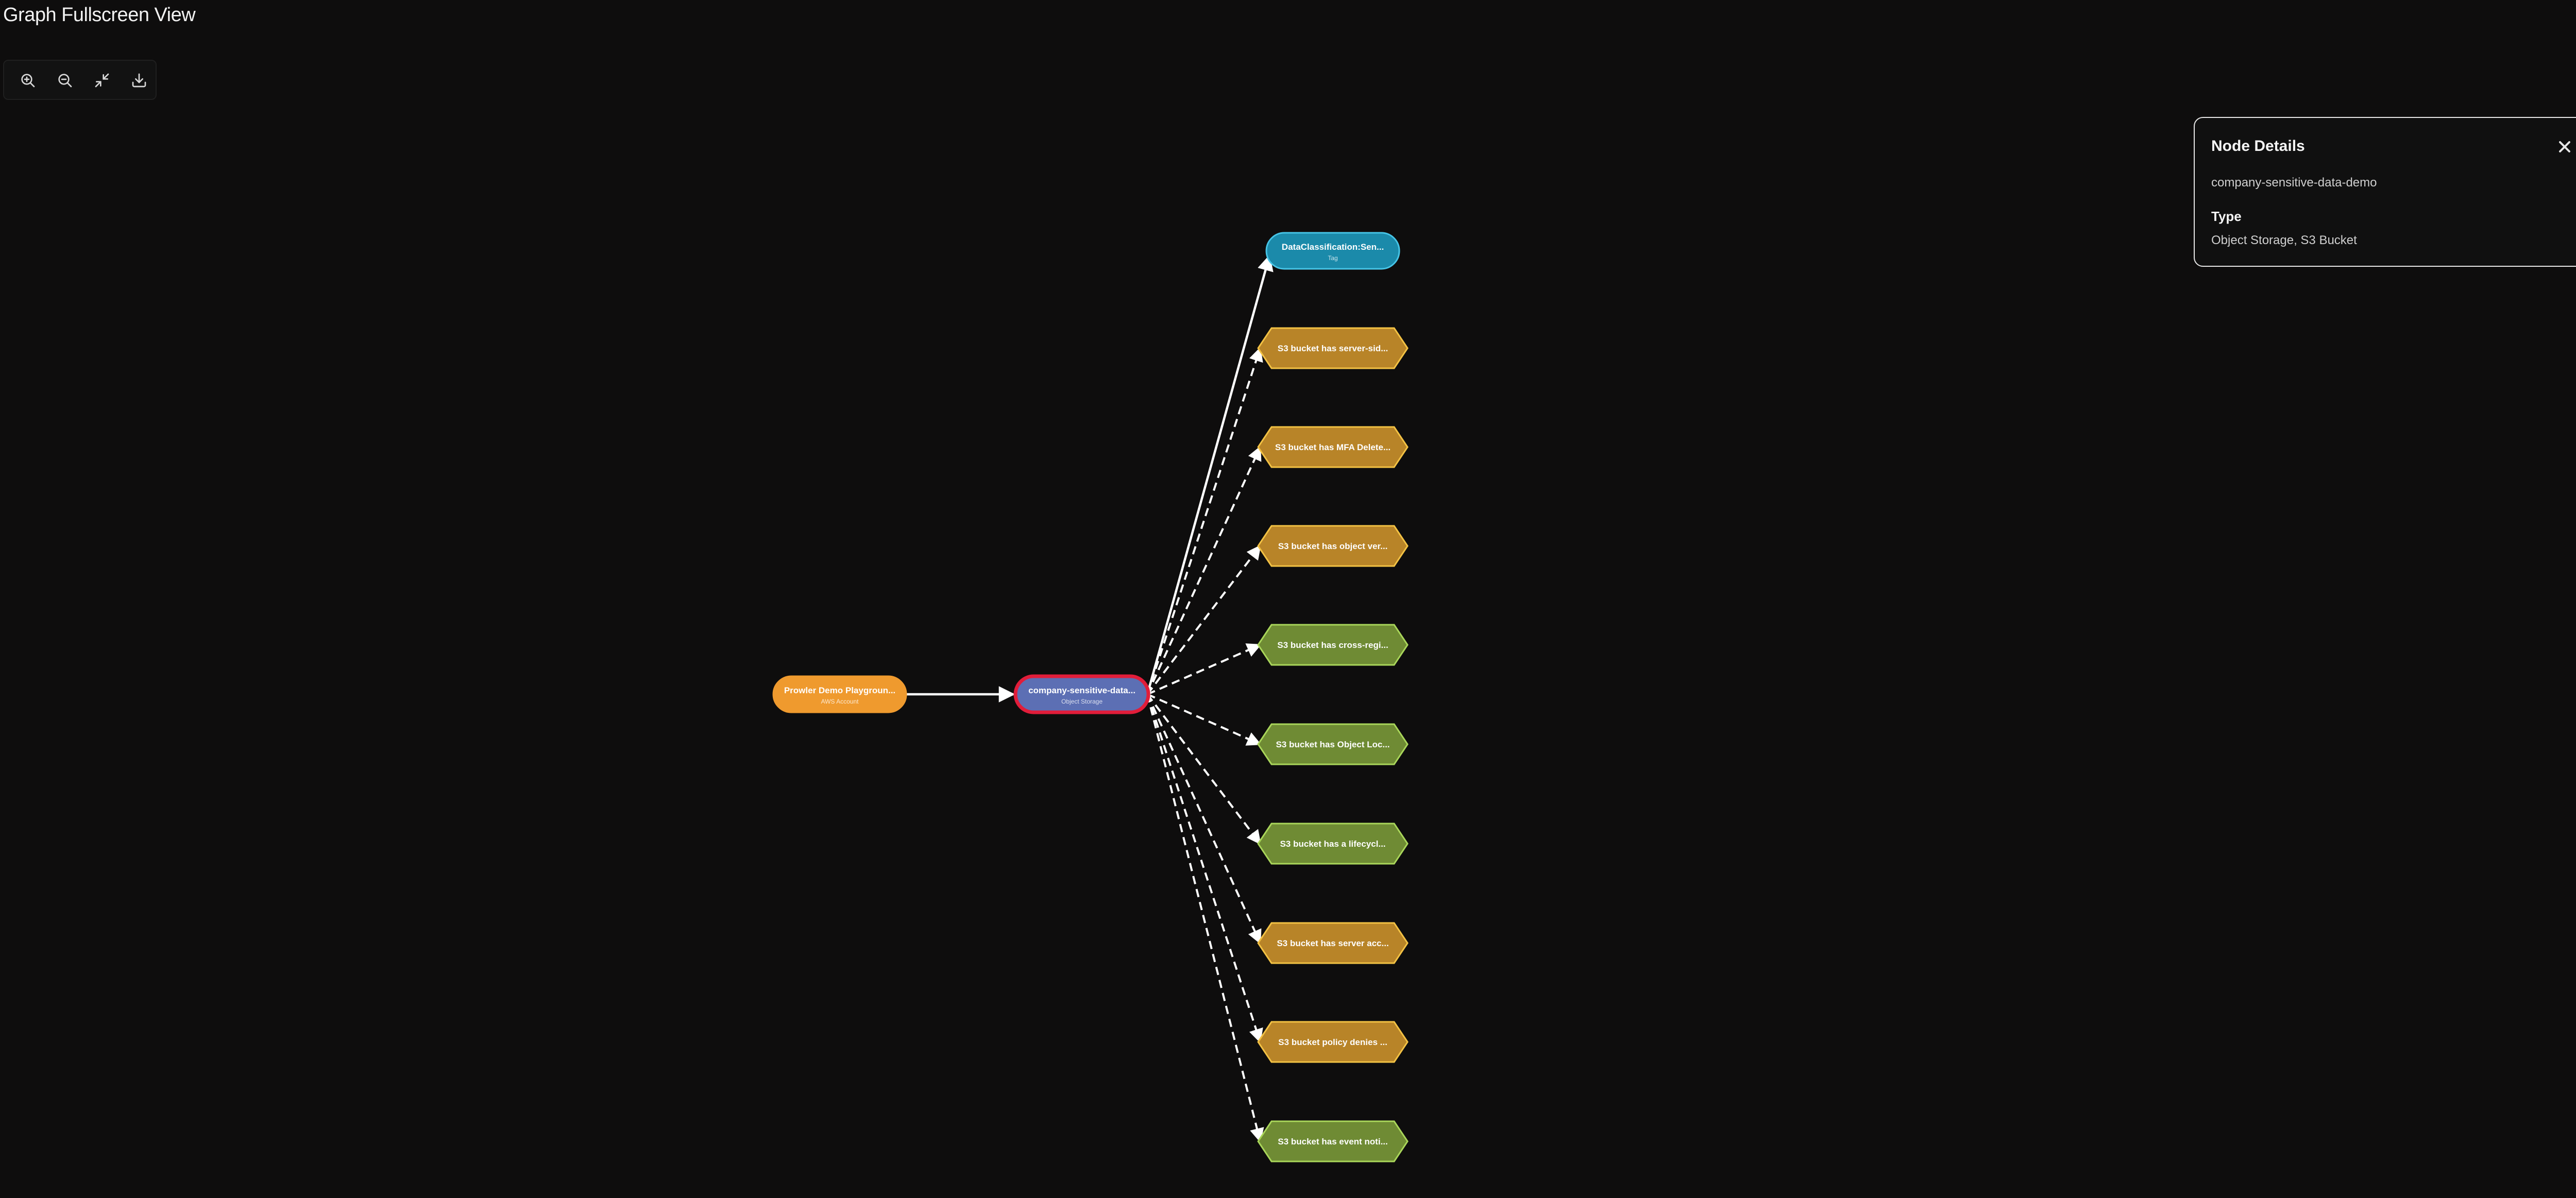  I want to click on graph-node-account: Prowler Demo Playgroun... AWS Account, so click(839, 694).